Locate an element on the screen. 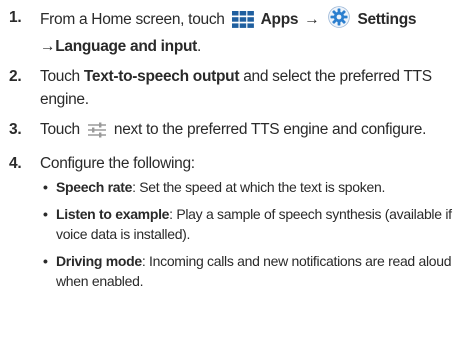 The image size is (472, 364). tts-output-label: Text-to-speech output is located at coordinates (161, 76).